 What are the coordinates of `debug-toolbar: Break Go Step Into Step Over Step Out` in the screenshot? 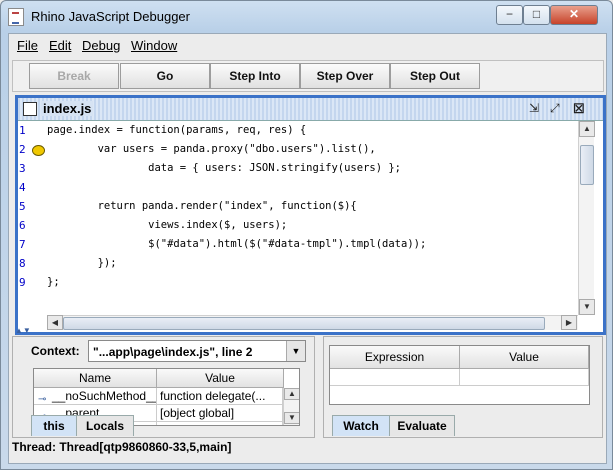 It's located at (308, 76).